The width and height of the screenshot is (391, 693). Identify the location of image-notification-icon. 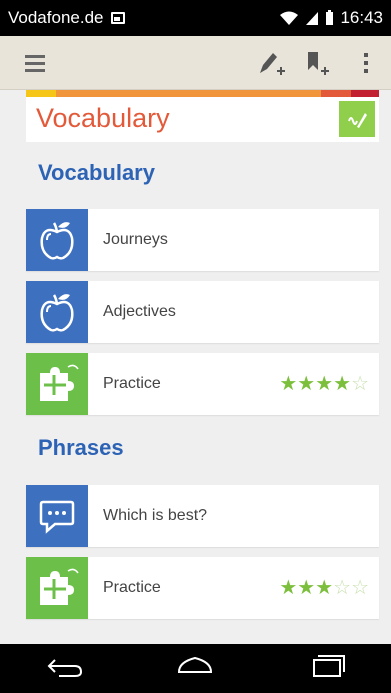
(118, 18).